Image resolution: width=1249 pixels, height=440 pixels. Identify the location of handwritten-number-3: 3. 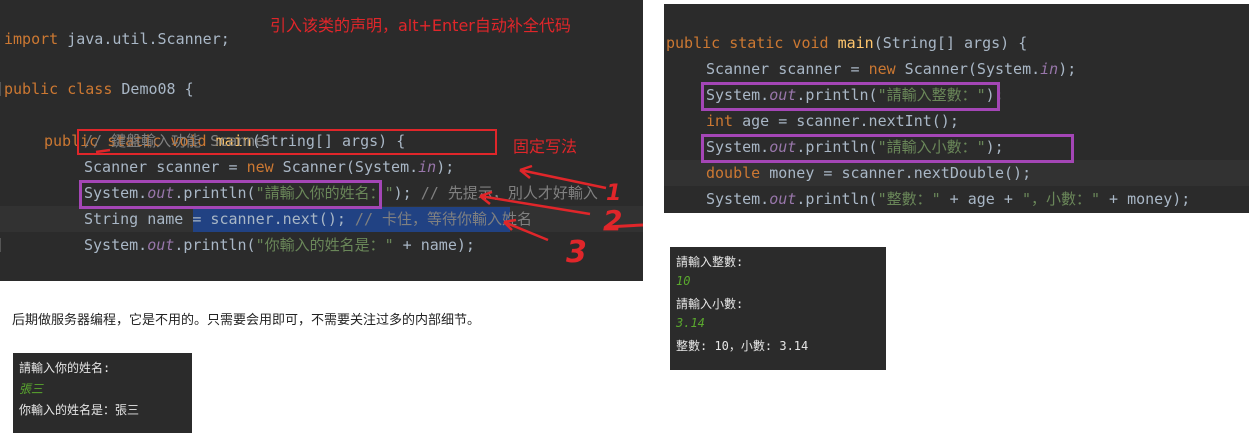
(576, 252).